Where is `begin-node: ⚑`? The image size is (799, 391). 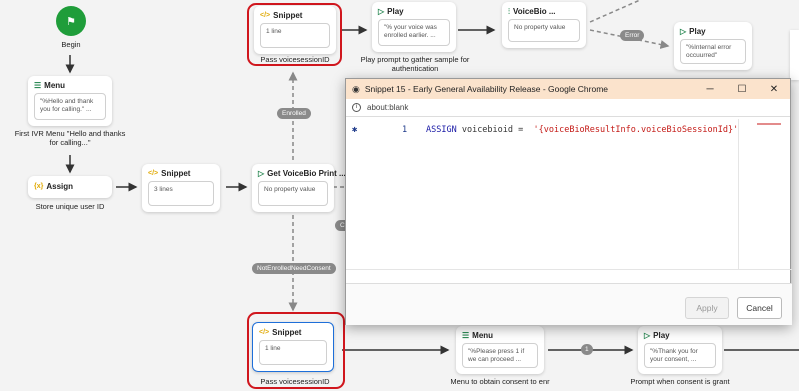
begin-node: ⚑ is located at coordinates (71, 21).